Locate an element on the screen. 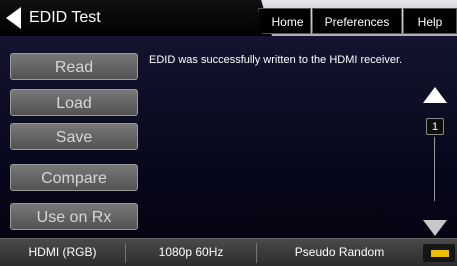 The image size is (457, 266). back-arrow-icon is located at coordinates (13, 18).